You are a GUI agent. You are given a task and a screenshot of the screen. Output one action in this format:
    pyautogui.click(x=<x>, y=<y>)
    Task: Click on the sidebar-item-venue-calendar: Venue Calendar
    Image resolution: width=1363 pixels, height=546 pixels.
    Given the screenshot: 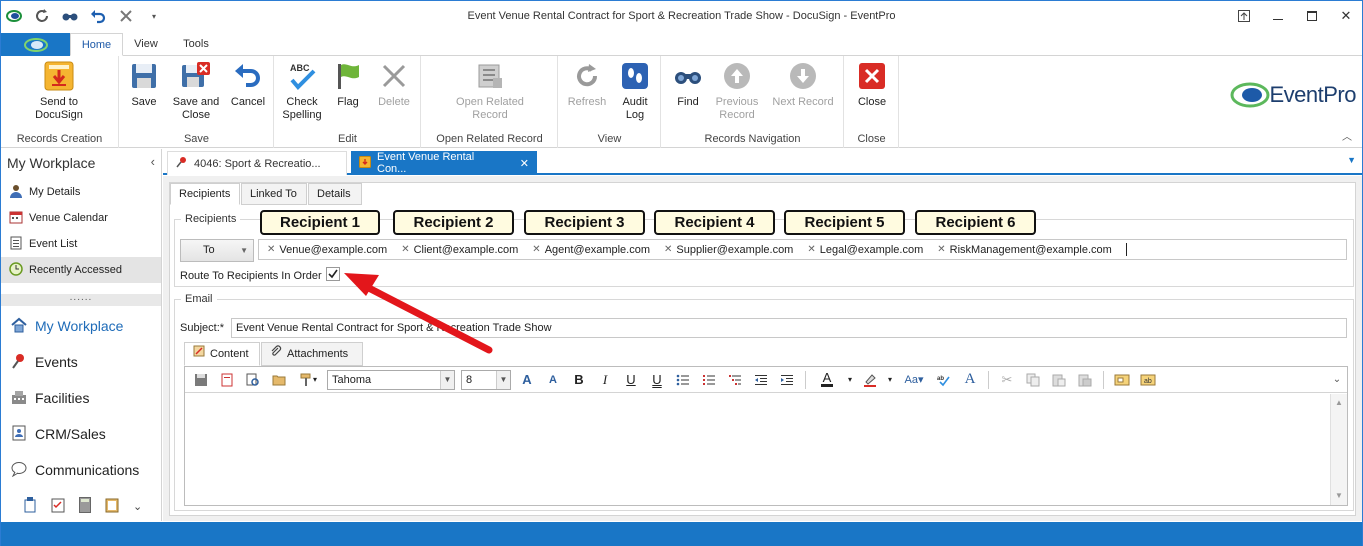 What is the action you would take?
    pyautogui.click(x=81, y=218)
    